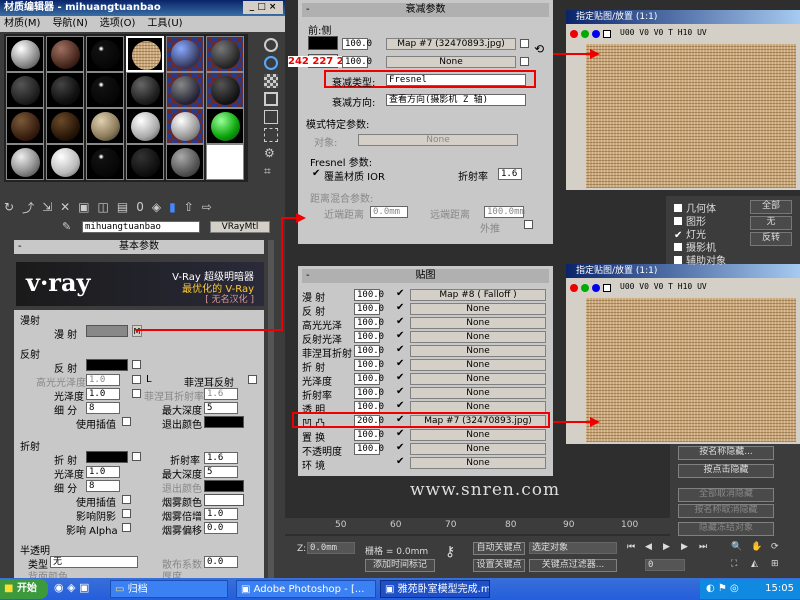  What do you see at coordinates (666, 547) in the screenshot?
I see `play-icon: ▶` at bounding box center [666, 547].